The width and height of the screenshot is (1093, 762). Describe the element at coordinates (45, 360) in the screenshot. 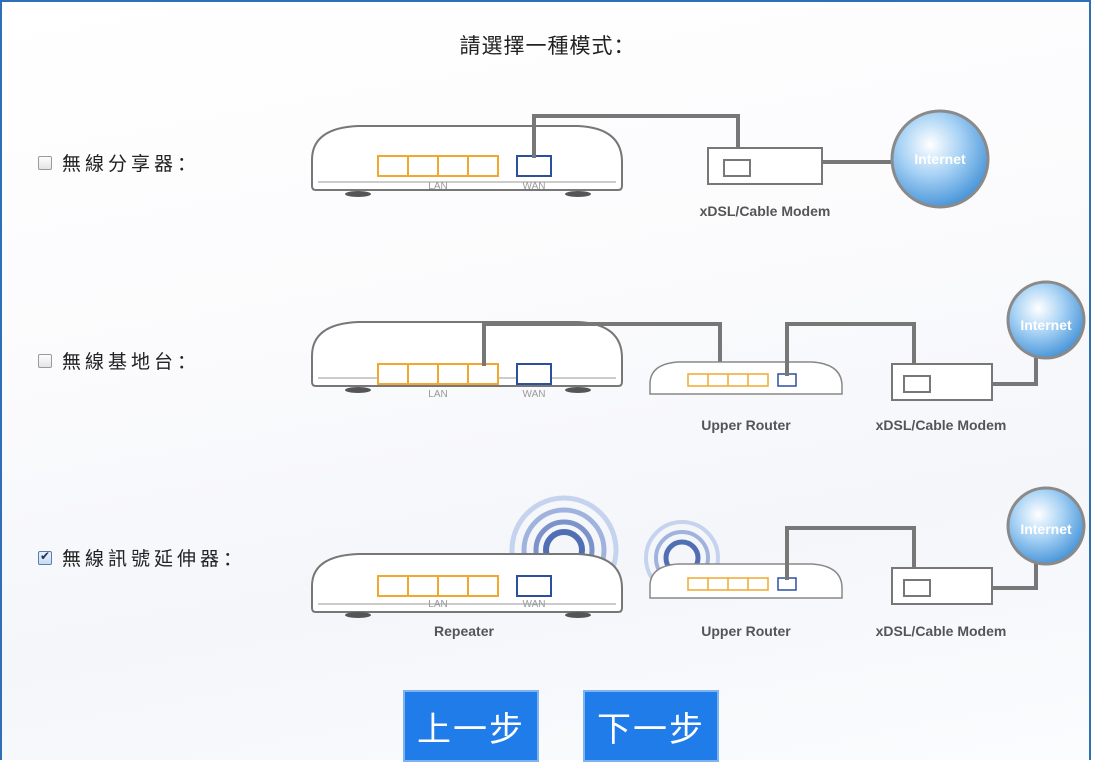

I see `mode-checkbox-access-point` at that location.